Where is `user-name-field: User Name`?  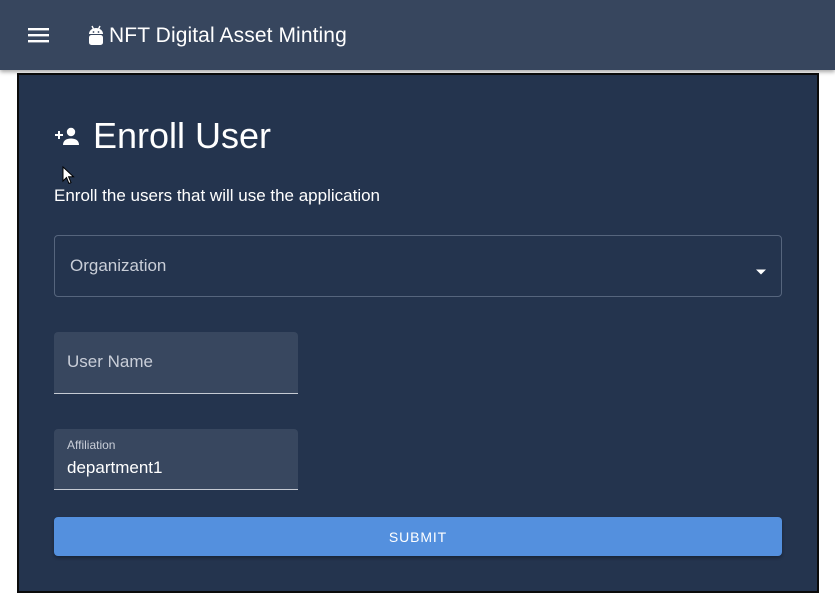
user-name-field: User Name is located at coordinates (176, 363).